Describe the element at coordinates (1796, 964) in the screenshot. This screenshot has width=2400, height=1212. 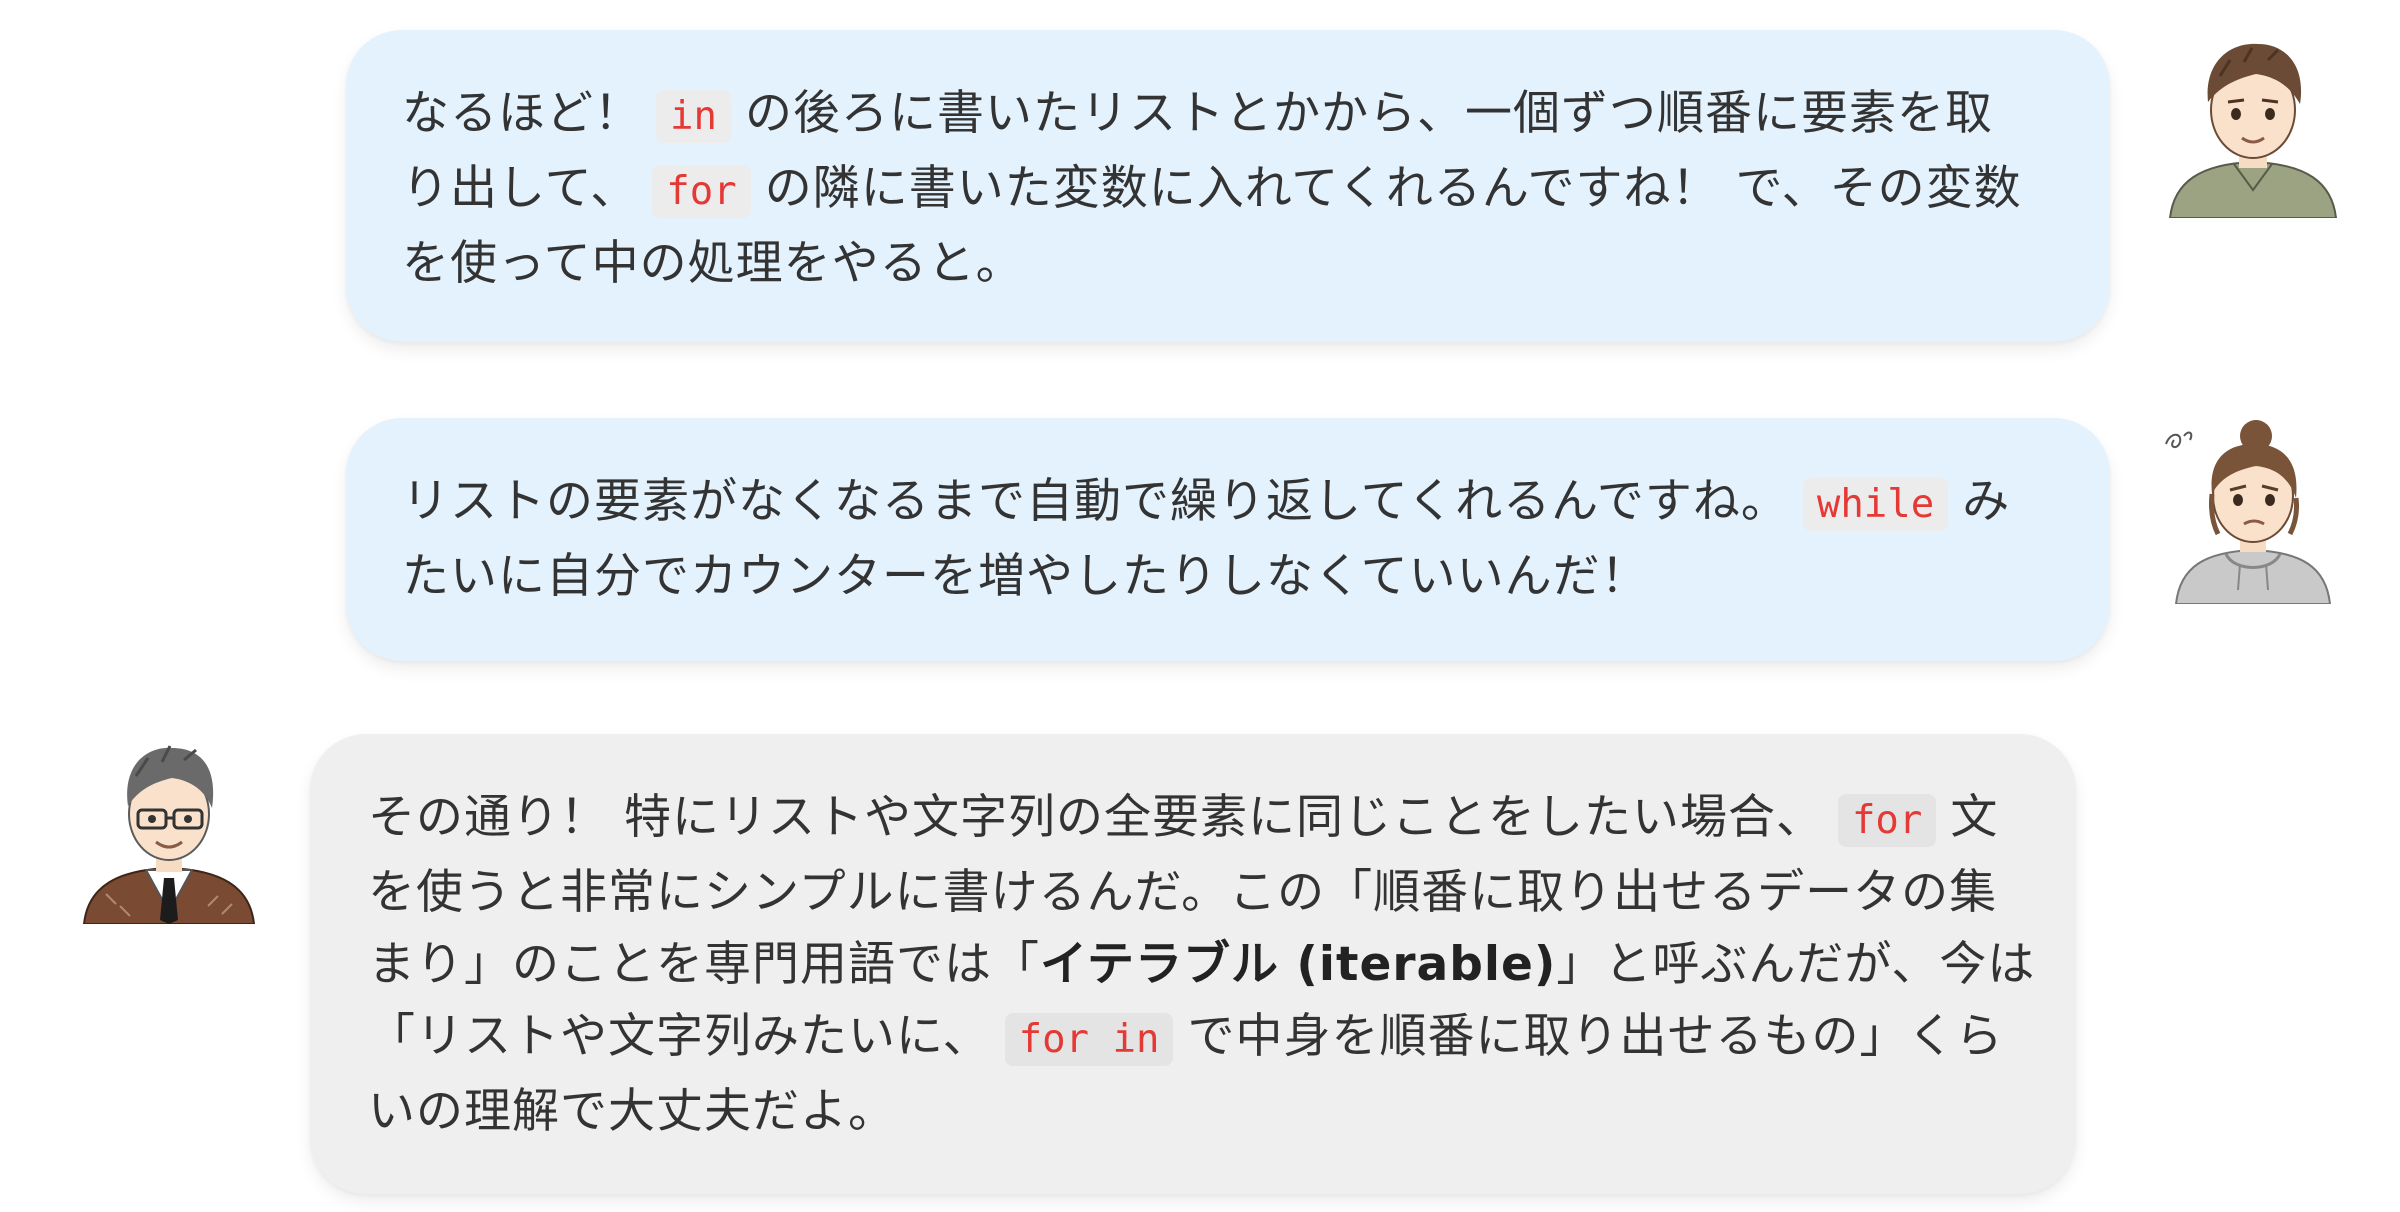
I see `text-segment: 」と呼ぶんだが、今は` at that location.